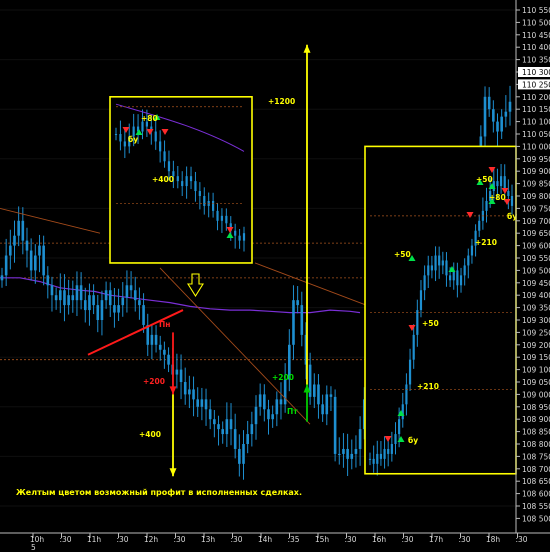 The width and height of the screenshot is (550, 552). I want to click on y-tick-label: 109 550, so click(536, 258).